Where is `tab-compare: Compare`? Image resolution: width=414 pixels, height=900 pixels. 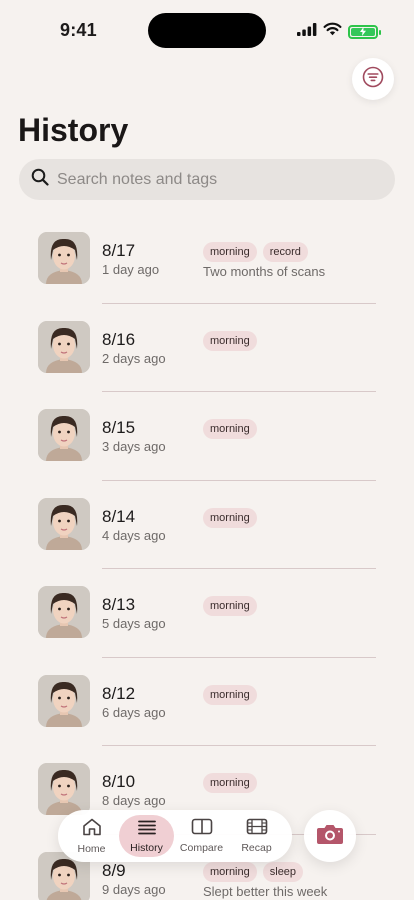
tab-compare: Compare is located at coordinates (201, 836).